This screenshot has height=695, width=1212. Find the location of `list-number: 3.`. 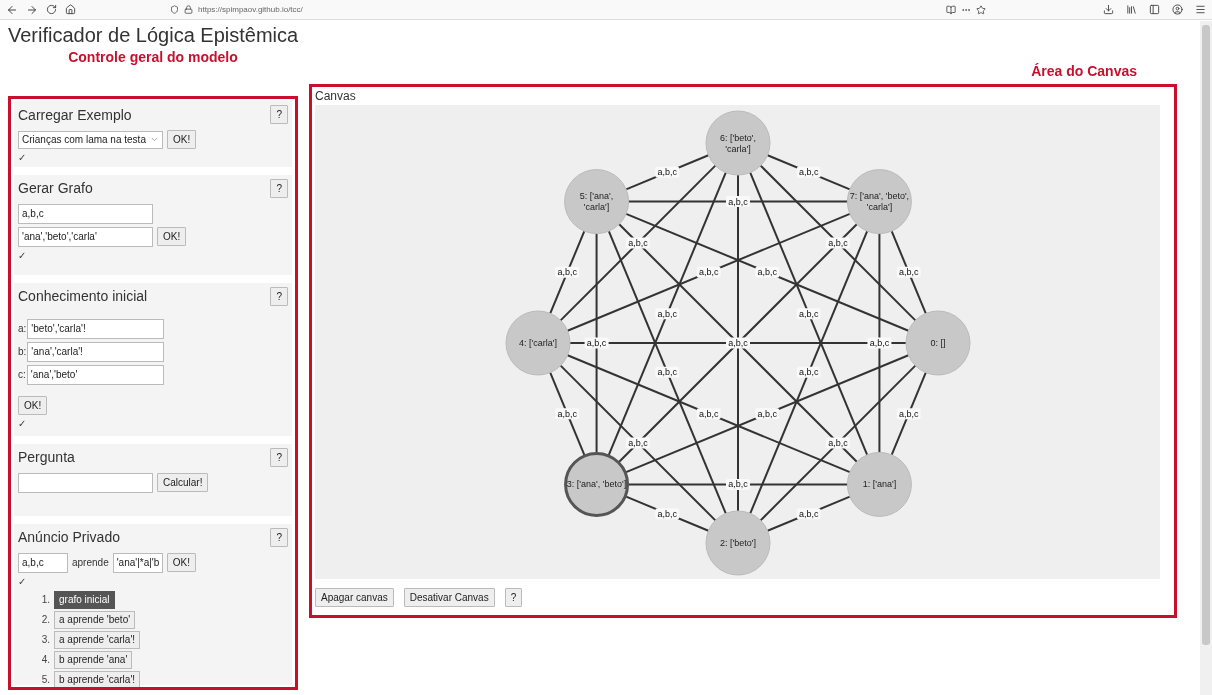

list-number: 3. is located at coordinates (45, 640).